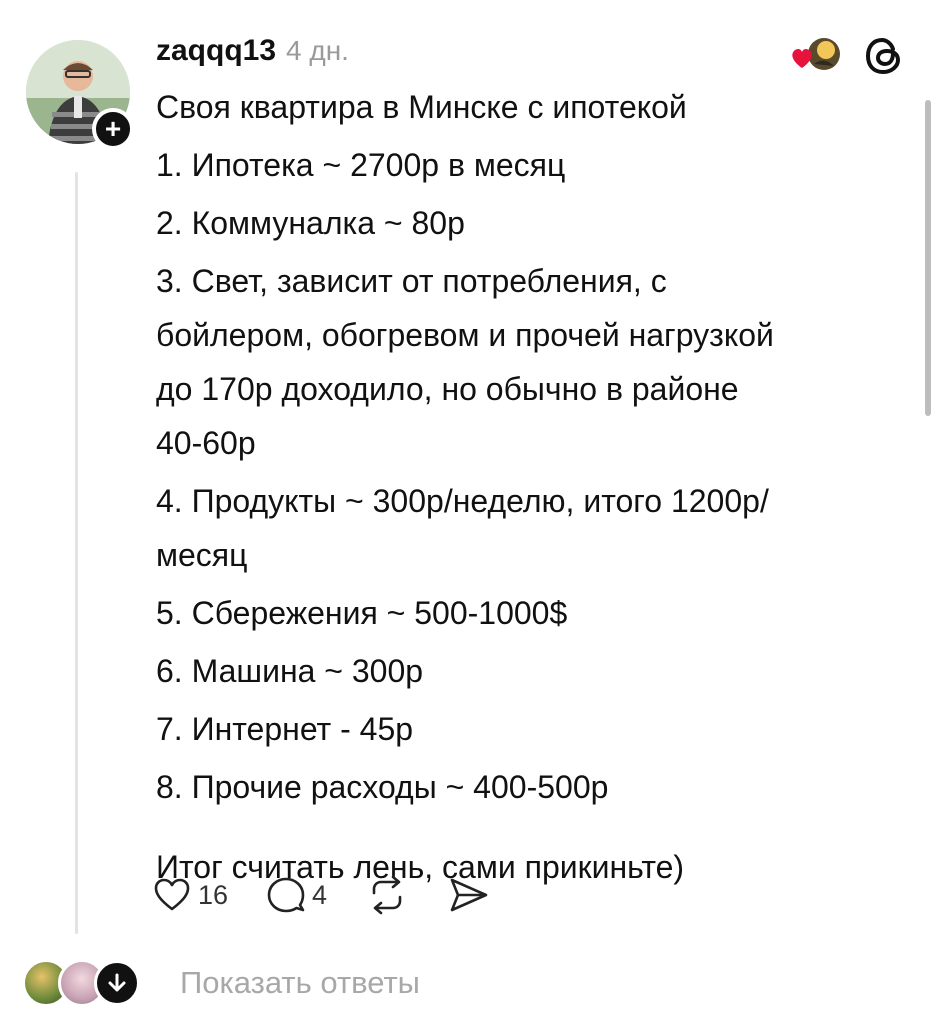 The image size is (940, 1024). What do you see at coordinates (361, 165) in the screenshot?
I see `list-item: 1. Ипотека ~ 2700р в месяц` at bounding box center [361, 165].